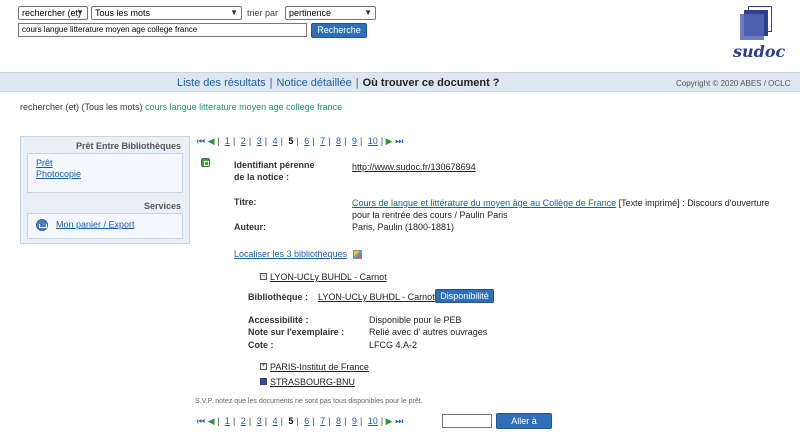 The image size is (800, 448). I want to click on goto-button: Aller à, so click(524, 421).